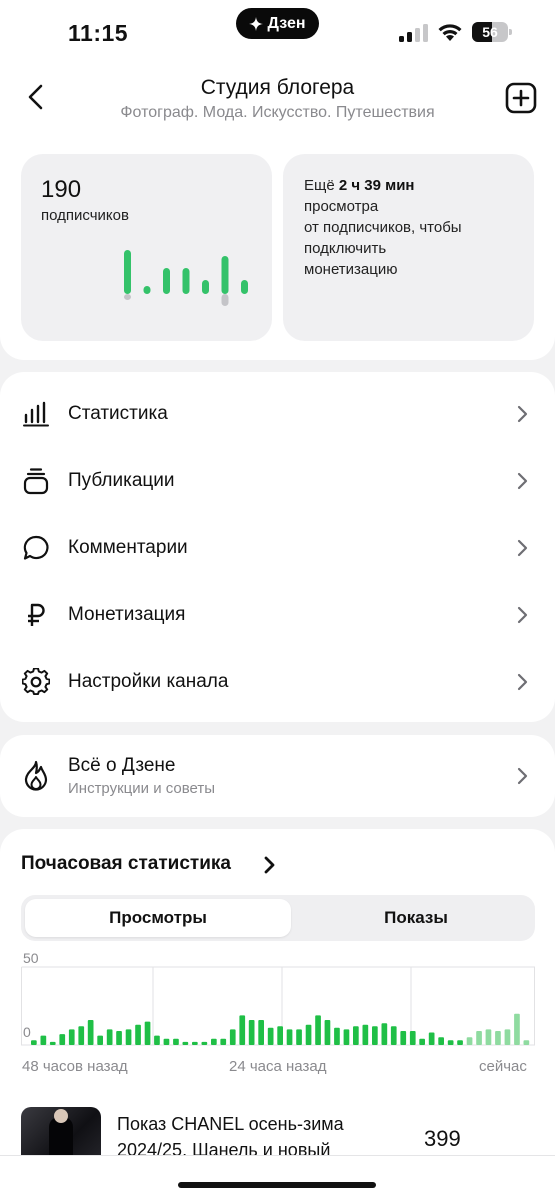 Image resolution: width=555 pixels, height=1200 pixels. What do you see at coordinates (413, 33) in the screenshot?
I see `cellular-signal-icon` at bounding box center [413, 33].